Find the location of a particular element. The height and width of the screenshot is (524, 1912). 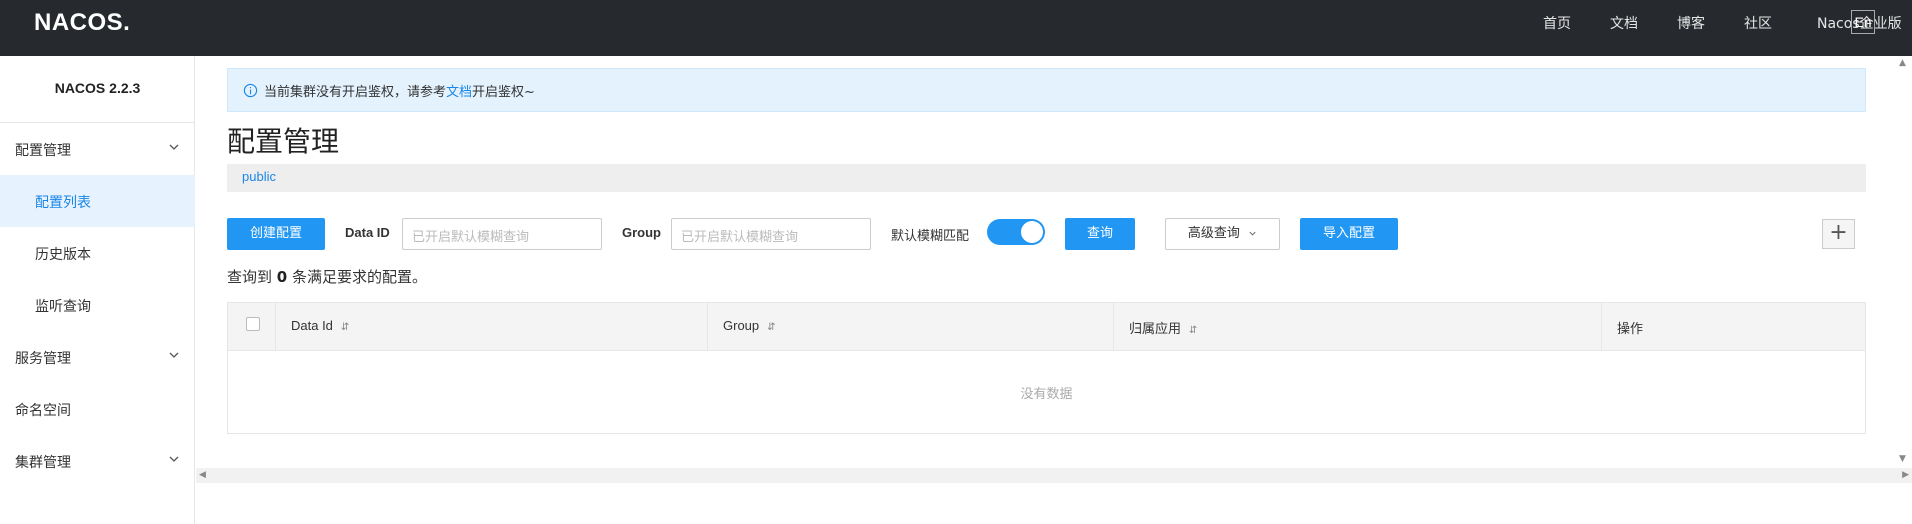

scroll-right-arrow-icon: ▶ is located at coordinates (1905, 475).